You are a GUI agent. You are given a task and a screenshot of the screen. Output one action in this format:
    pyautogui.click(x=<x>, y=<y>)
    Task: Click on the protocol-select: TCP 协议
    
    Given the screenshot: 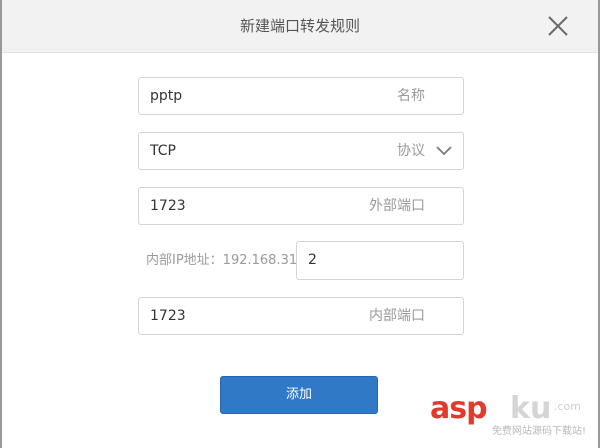 What is the action you would take?
    pyautogui.click(x=301, y=151)
    